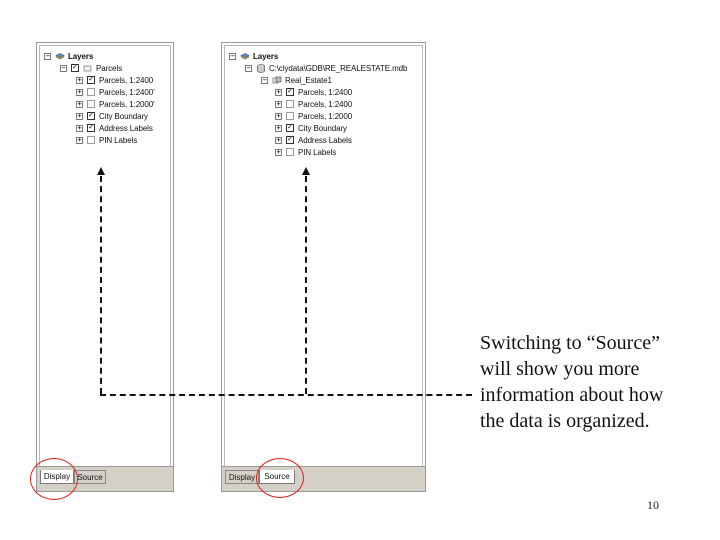 The width and height of the screenshot is (720, 540). Describe the element at coordinates (323, 478) in the screenshot. I see `tab-bar: Display Source` at that location.